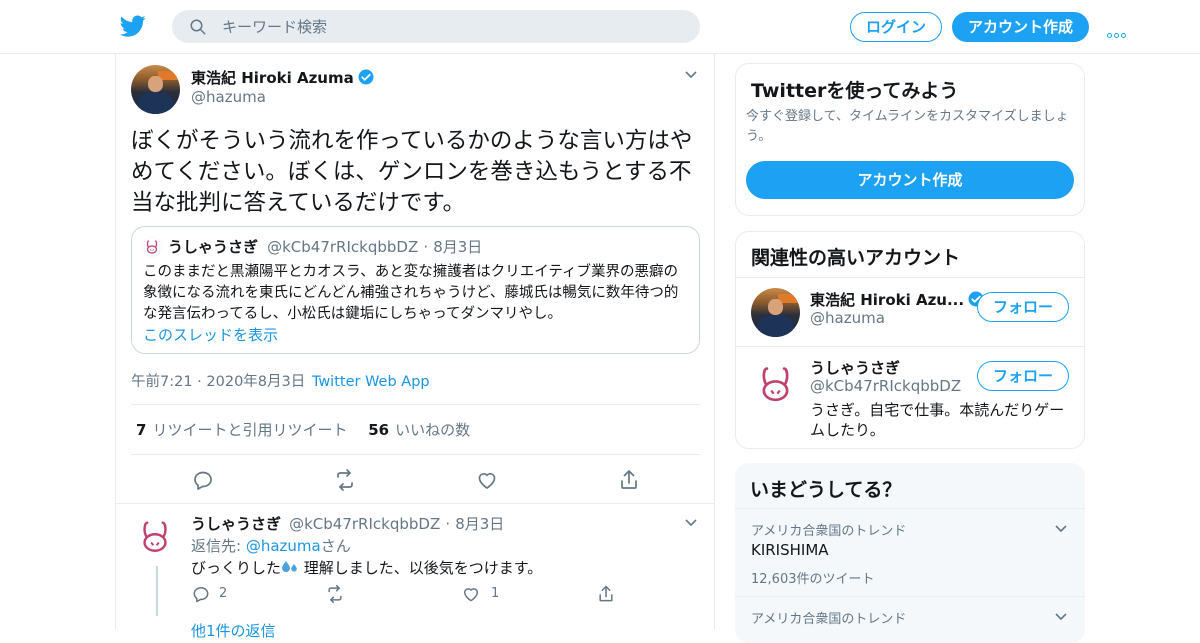 This screenshot has width=1200, height=643. What do you see at coordinates (896, 27) in the screenshot?
I see `login-button: ログイン` at bounding box center [896, 27].